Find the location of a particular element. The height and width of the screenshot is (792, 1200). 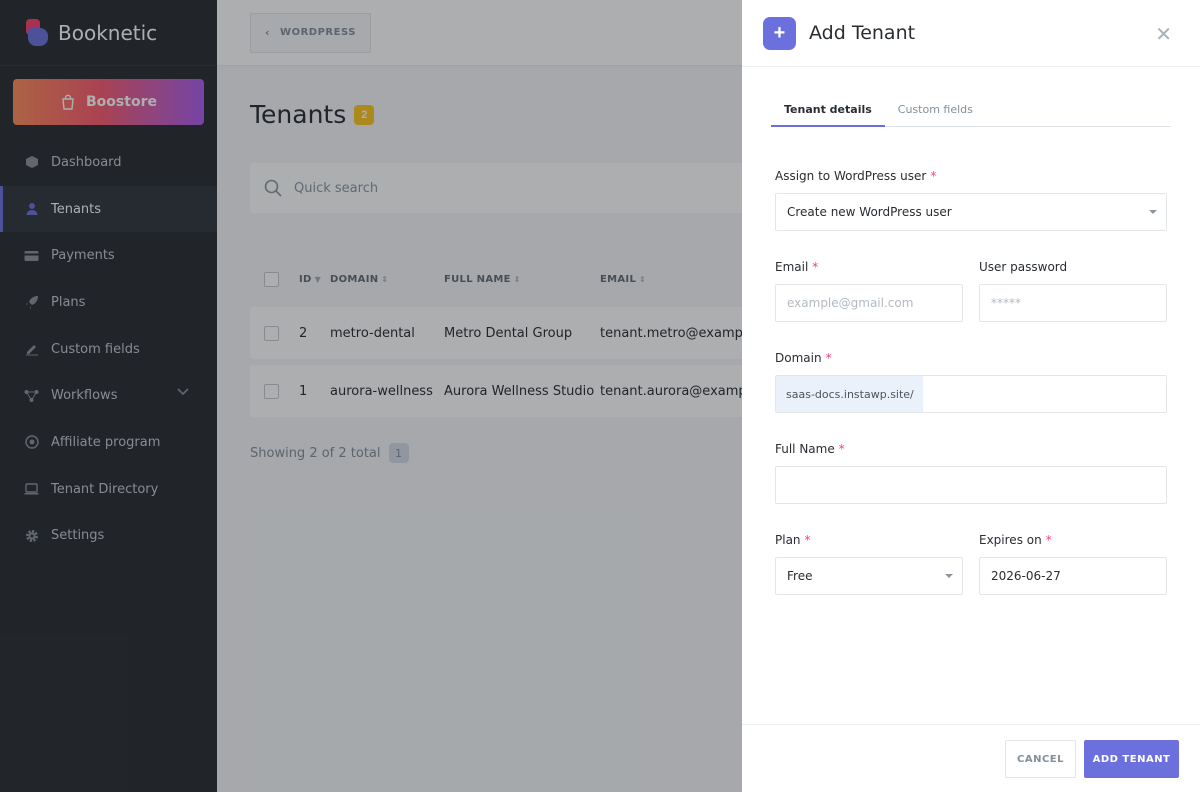

assign-user-label: Assign to WordPress user * is located at coordinates (855, 176).